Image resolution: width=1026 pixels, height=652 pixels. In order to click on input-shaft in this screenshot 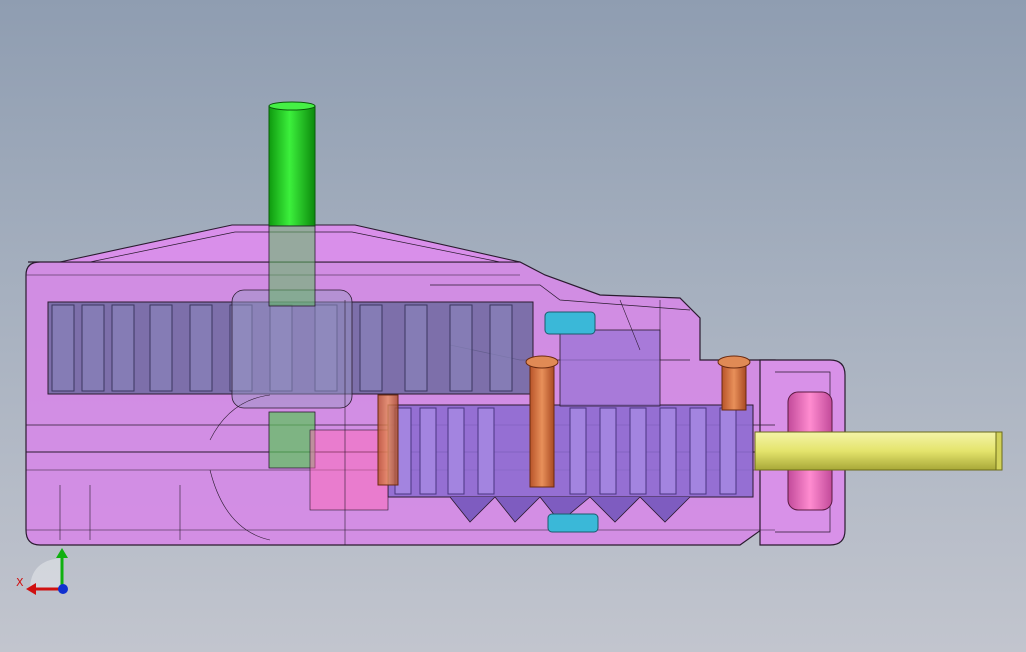, I will do `click(292, 285)`.